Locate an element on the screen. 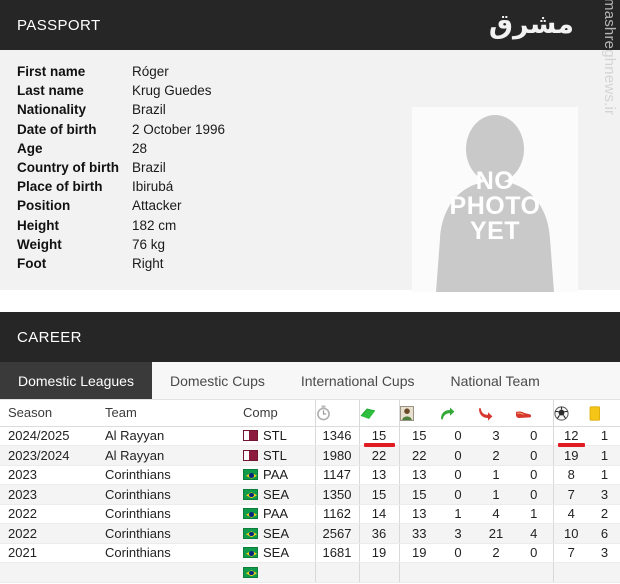 This screenshot has width=620, height=584. boot-assists-icon is located at coordinates (523, 414).